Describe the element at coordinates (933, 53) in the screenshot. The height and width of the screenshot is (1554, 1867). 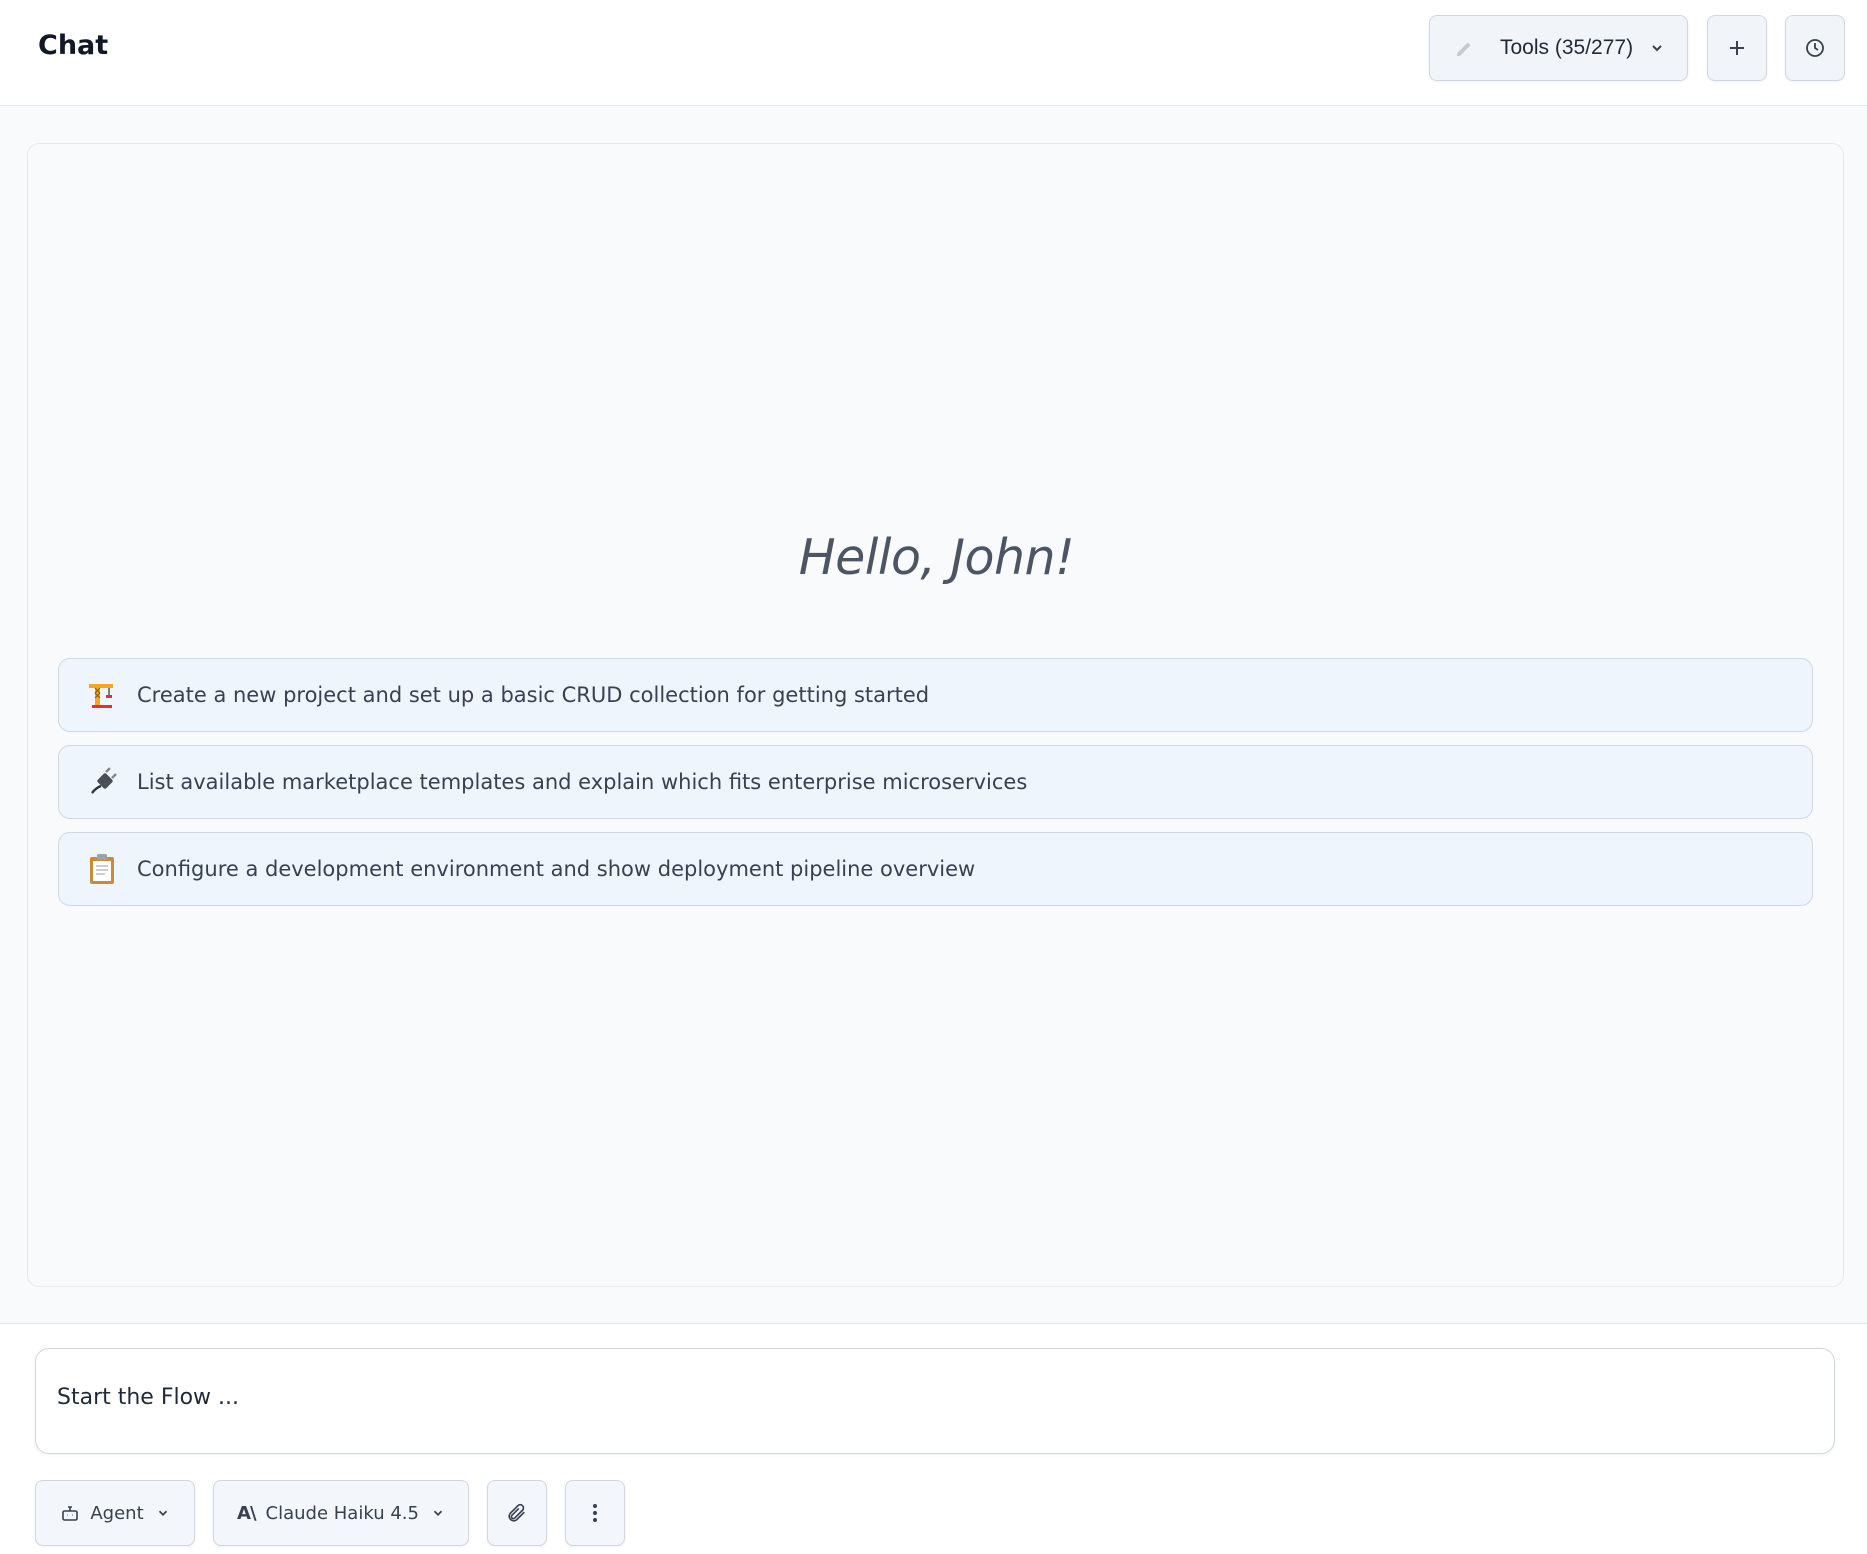
I see `chat-header: Chat Tools (35/277)` at that location.